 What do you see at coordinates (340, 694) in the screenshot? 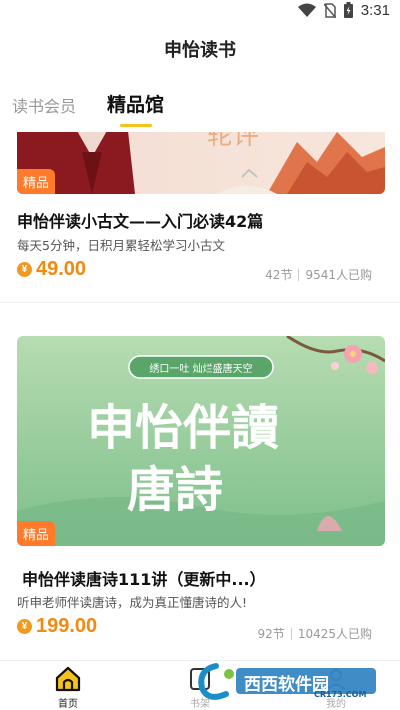
I see `watermark-url: CR173.COM` at bounding box center [340, 694].